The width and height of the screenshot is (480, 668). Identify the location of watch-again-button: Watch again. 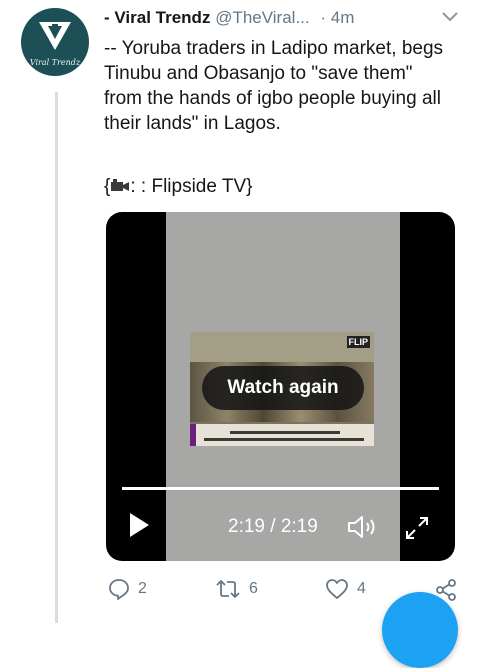
(283, 388).